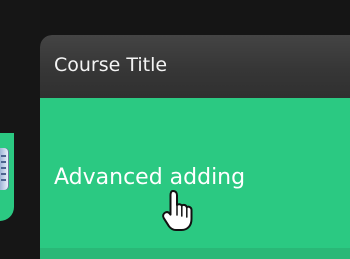  Describe the element at coordinates (177, 210) in the screenshot. I see `hand-pointer-icon` at that location.